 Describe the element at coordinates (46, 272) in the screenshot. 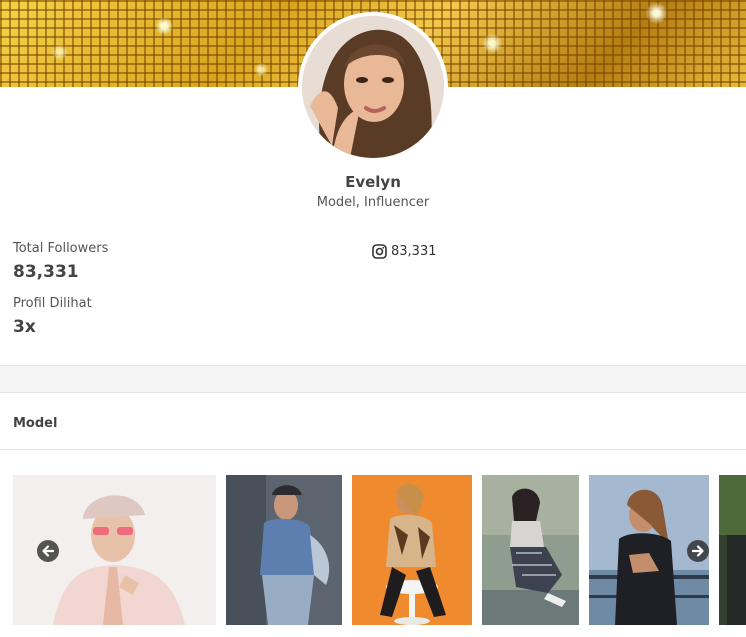

I see `followers-value: 83,331` at that location.